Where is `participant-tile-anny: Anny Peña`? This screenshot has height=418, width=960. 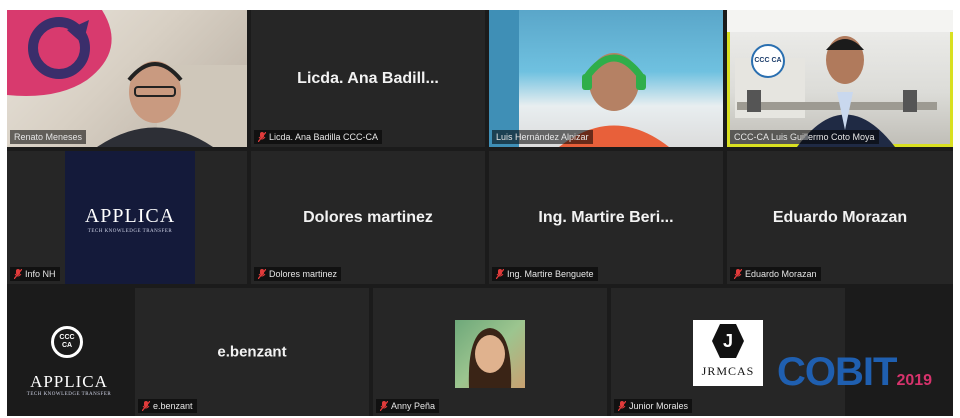
participant-tile-anny: Anny Peña is located at coordinates (490, 352).